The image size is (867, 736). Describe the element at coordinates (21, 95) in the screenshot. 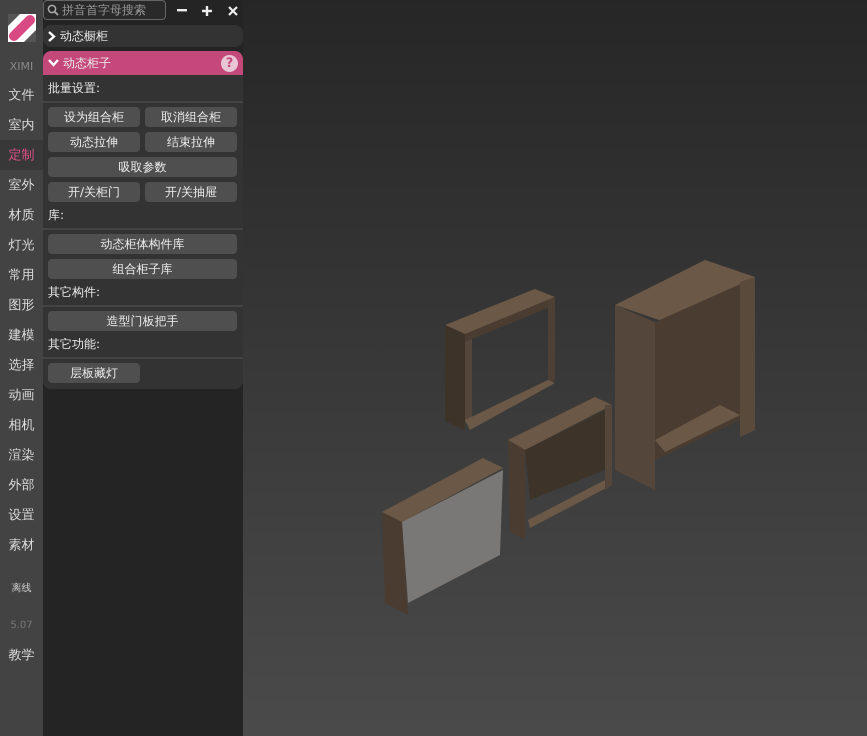

I see `nav-item: 文件` at that location.